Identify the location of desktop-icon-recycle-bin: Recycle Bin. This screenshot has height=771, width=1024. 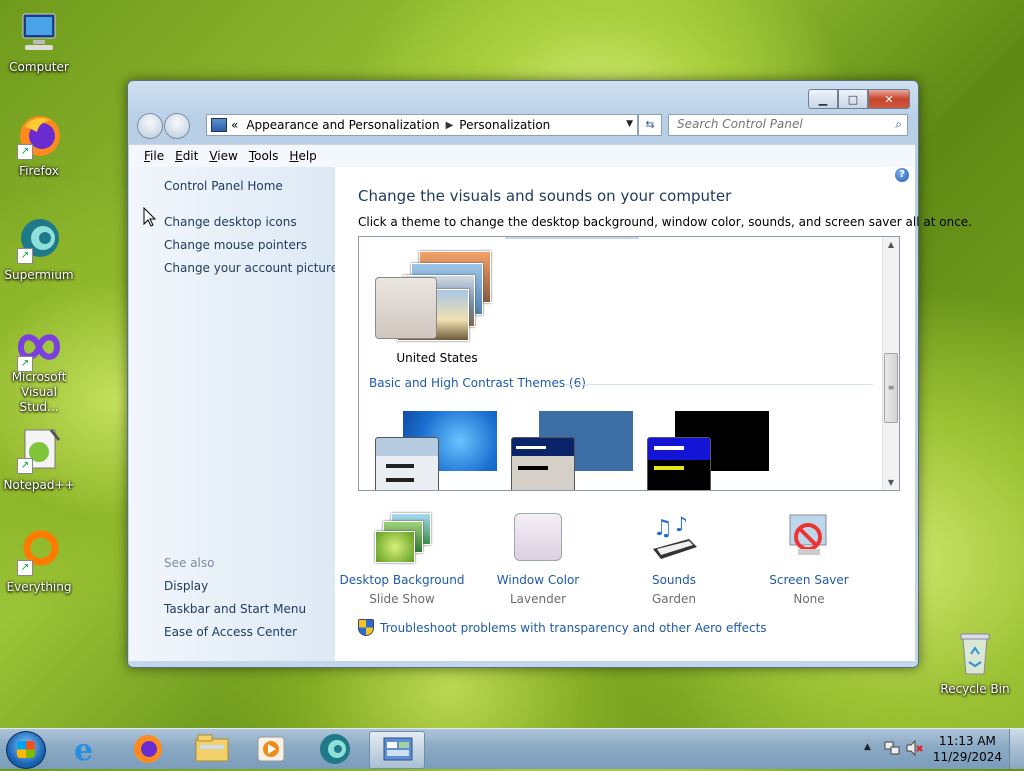
(975, 663).